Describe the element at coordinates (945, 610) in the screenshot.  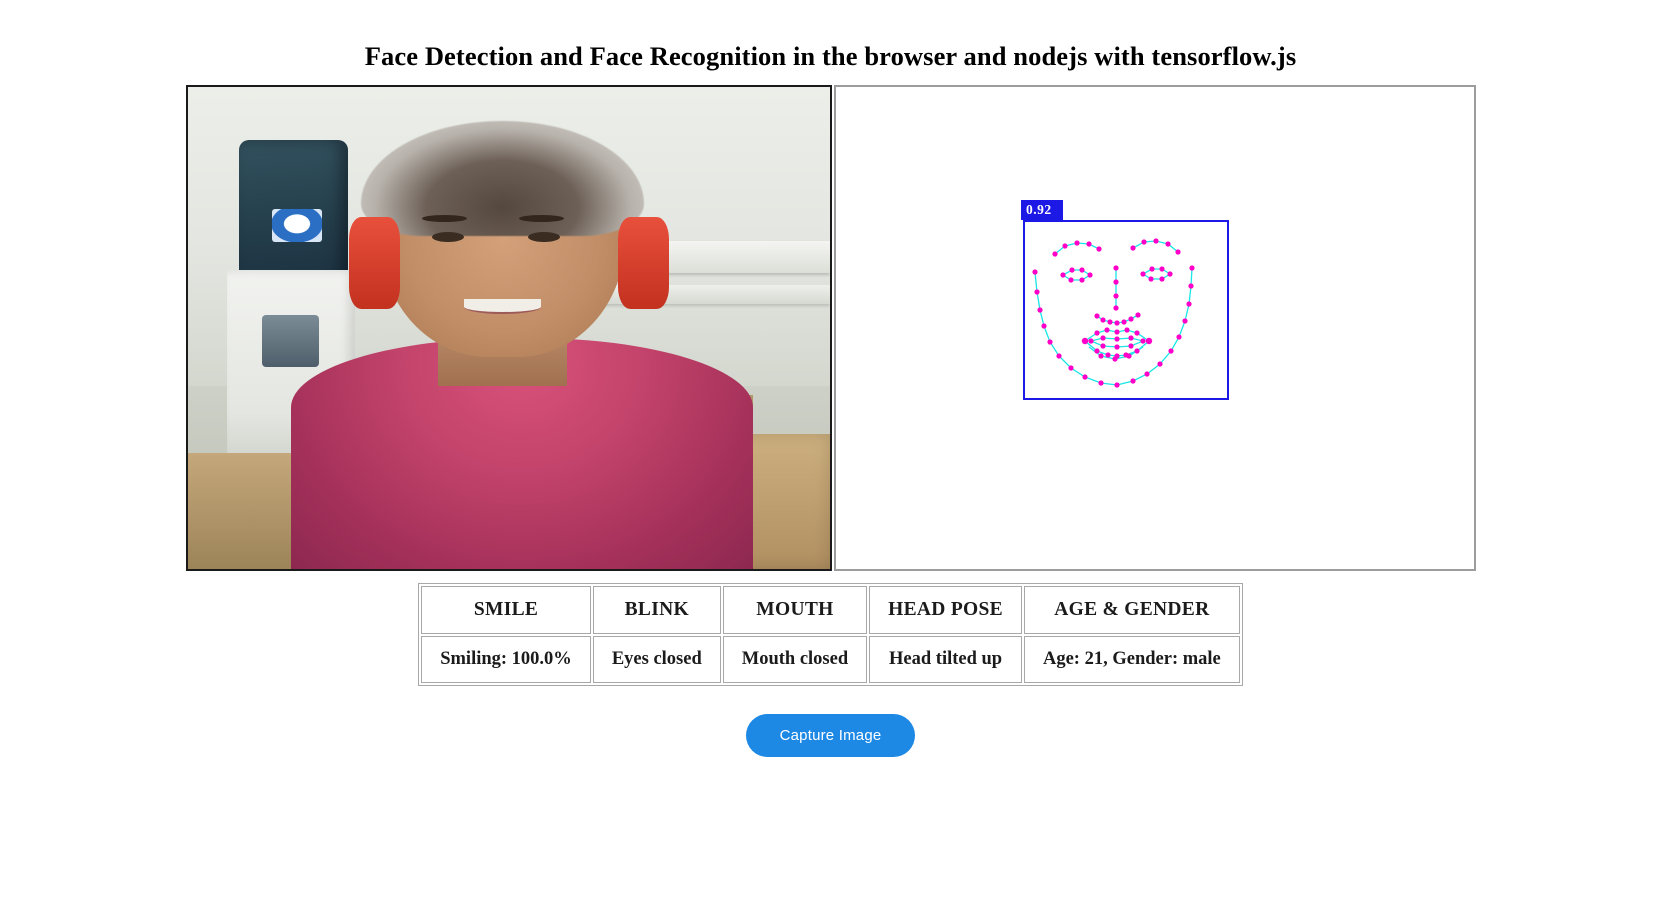
I see `column-header-head-pose: HEAD POSE` at that location.